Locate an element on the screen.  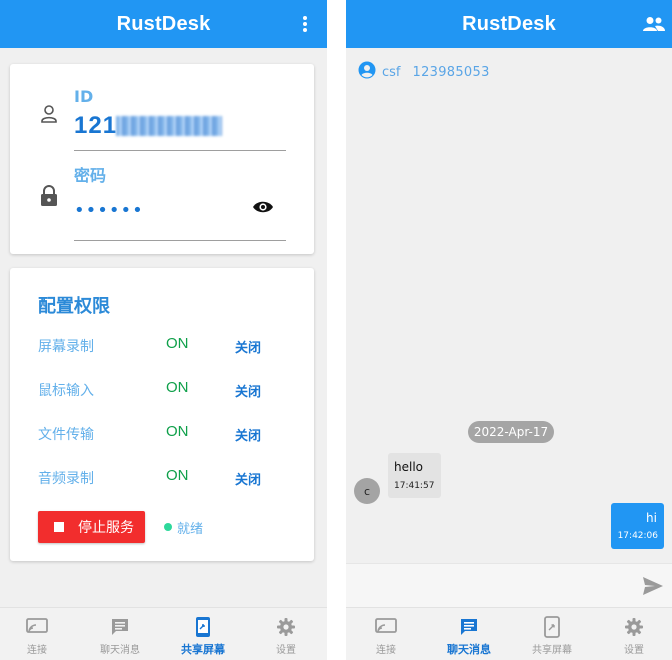
message-text: hello is located at coordinates (408, 467).